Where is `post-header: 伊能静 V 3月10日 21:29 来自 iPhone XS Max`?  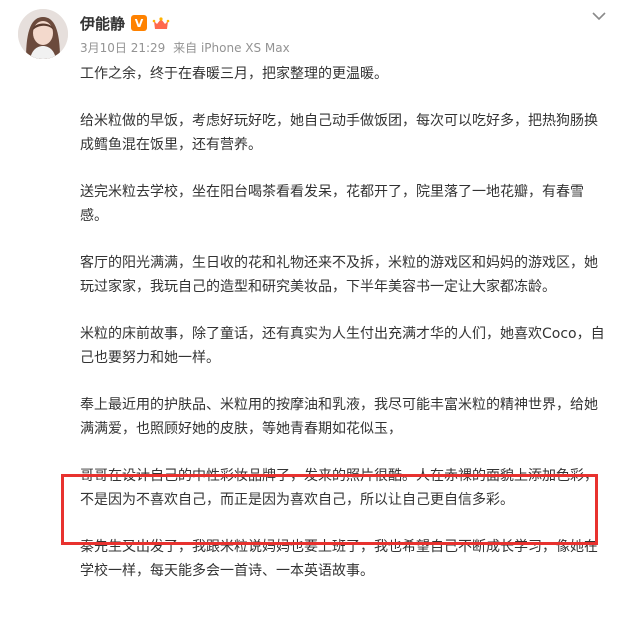 post-header: 伊能静 V 3月10日 21:29 来自 iPhone XS Max is located at coordinates (327, 34).